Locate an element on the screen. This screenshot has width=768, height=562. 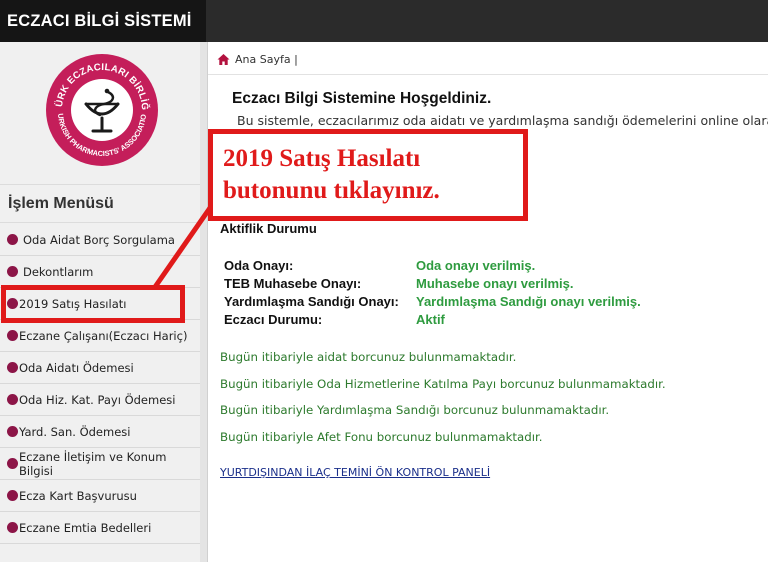
status-value: Aktif is located at coordinates (430, 319).